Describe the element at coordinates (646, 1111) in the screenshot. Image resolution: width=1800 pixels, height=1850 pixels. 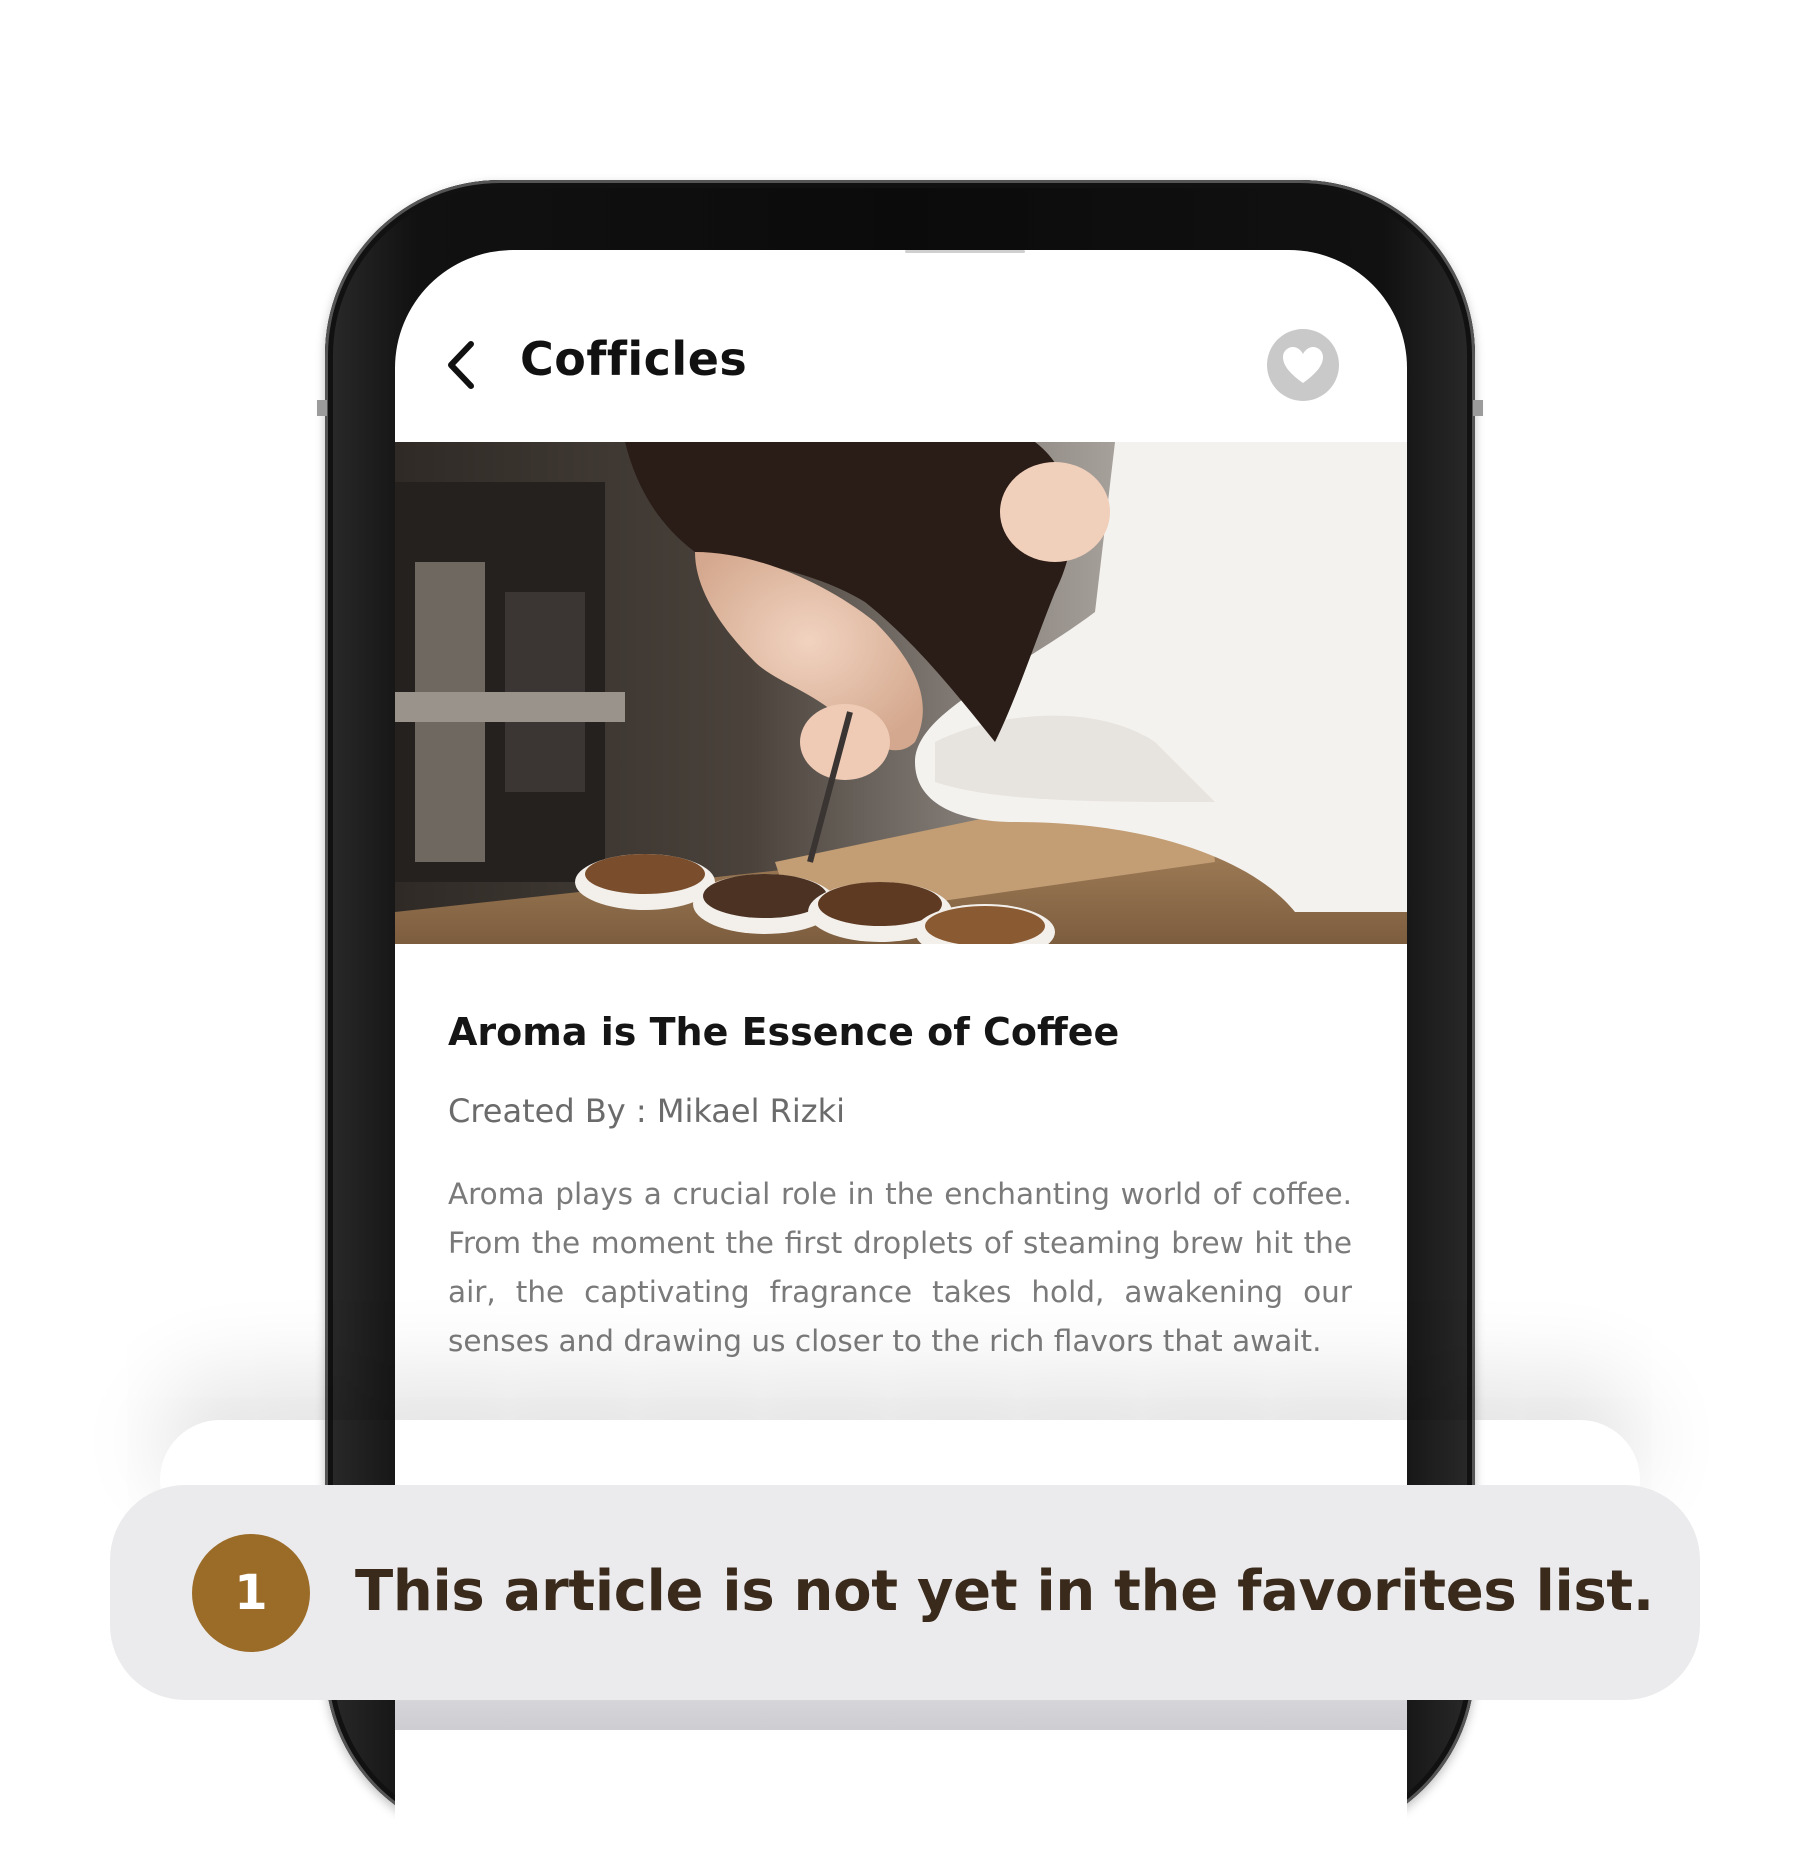
I see `article-author: Created By : Mikael Rizki` at that location.